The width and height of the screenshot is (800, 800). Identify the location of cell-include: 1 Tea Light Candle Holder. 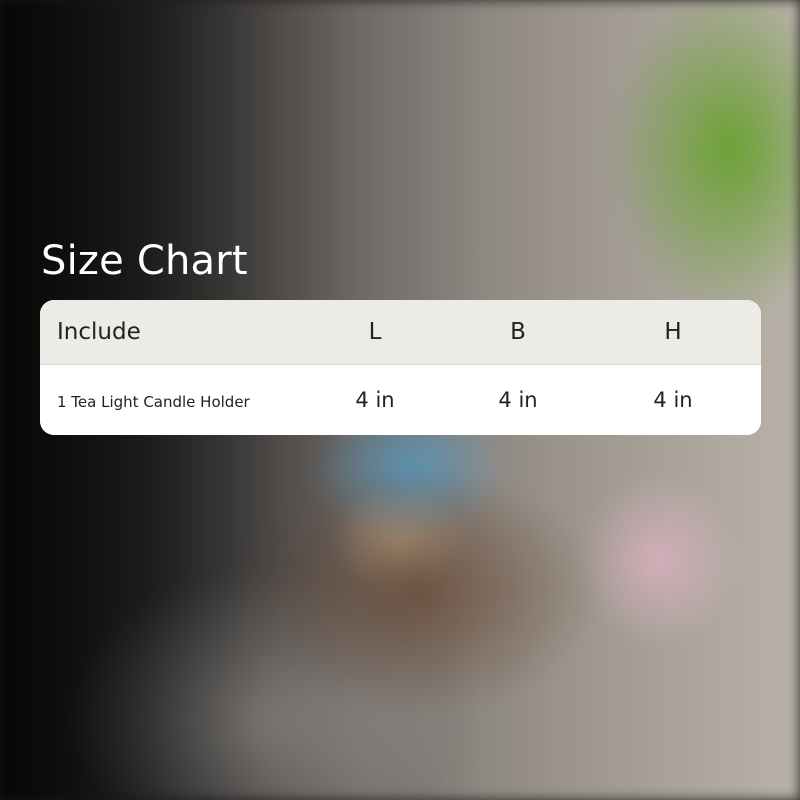
(153, 402).